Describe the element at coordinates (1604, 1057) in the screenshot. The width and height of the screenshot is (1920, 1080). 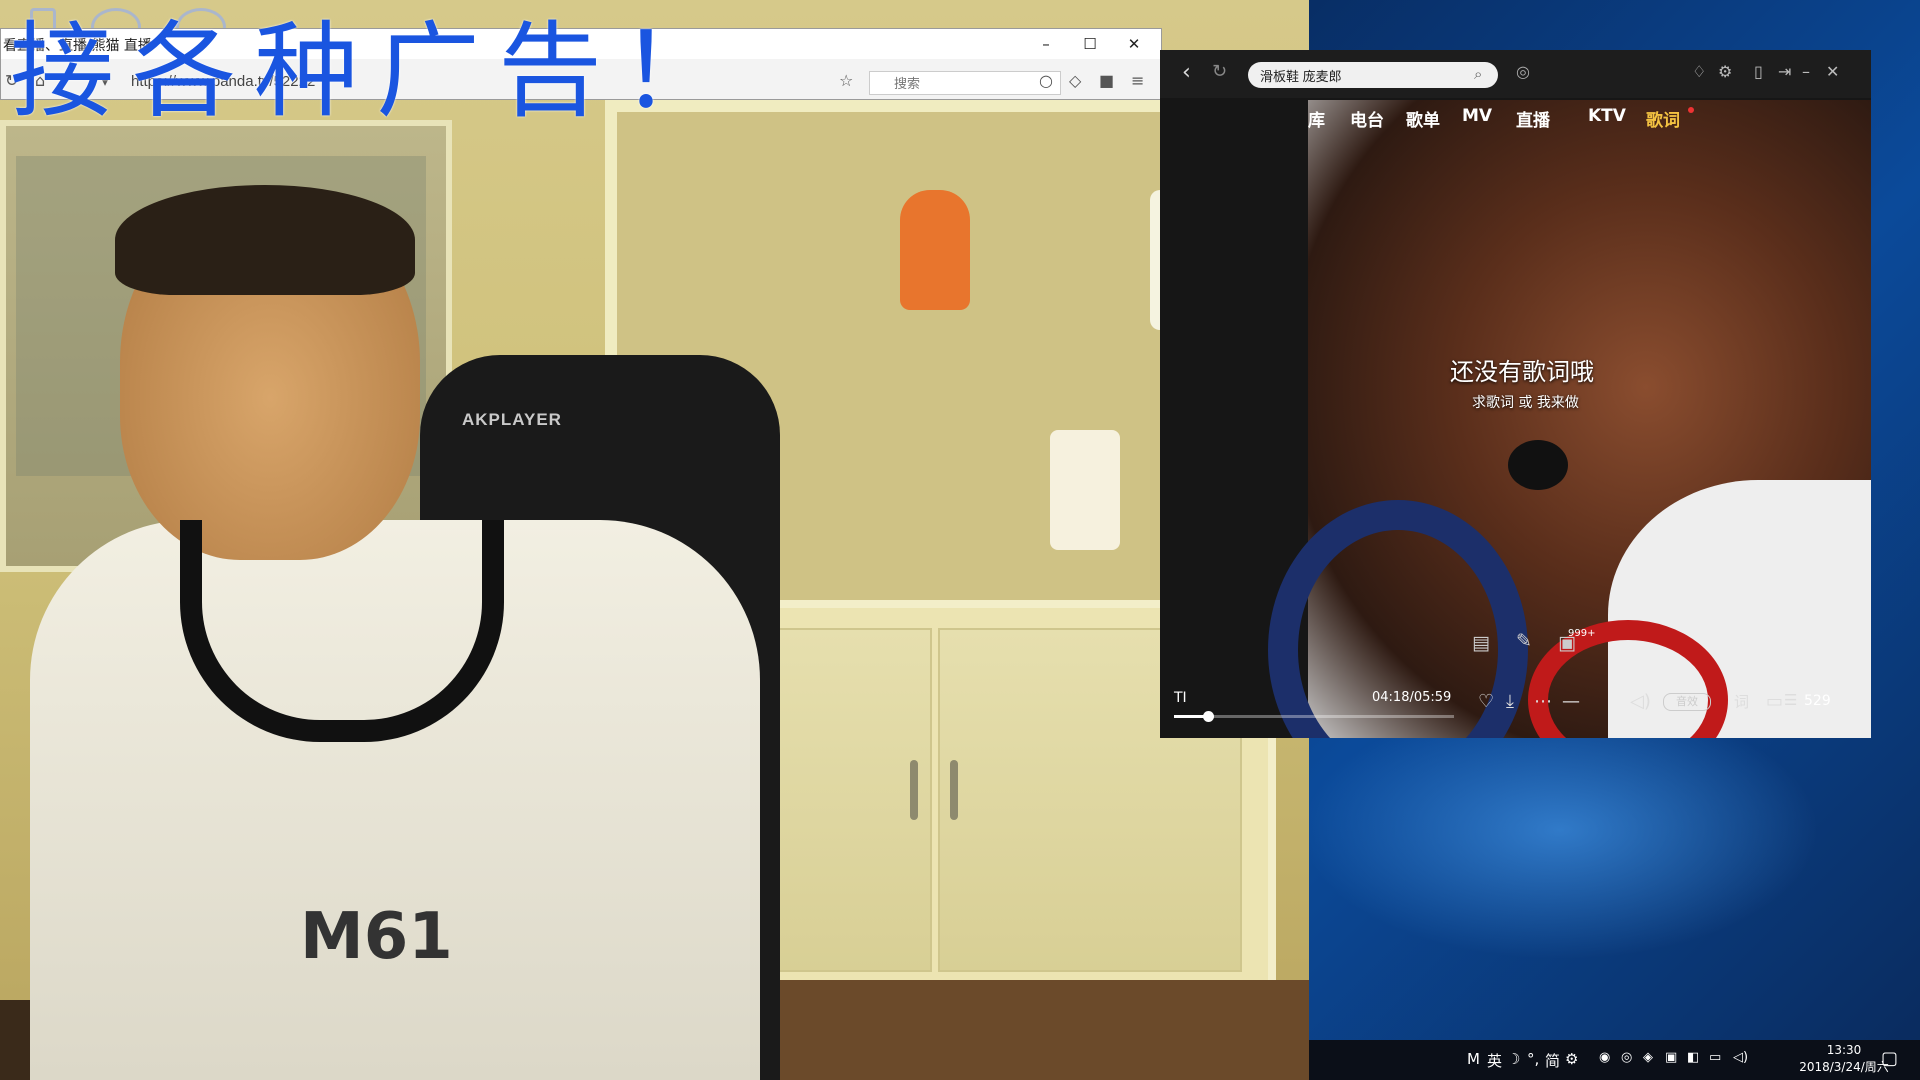
I see `tray-app-icon: ◉` at that location.